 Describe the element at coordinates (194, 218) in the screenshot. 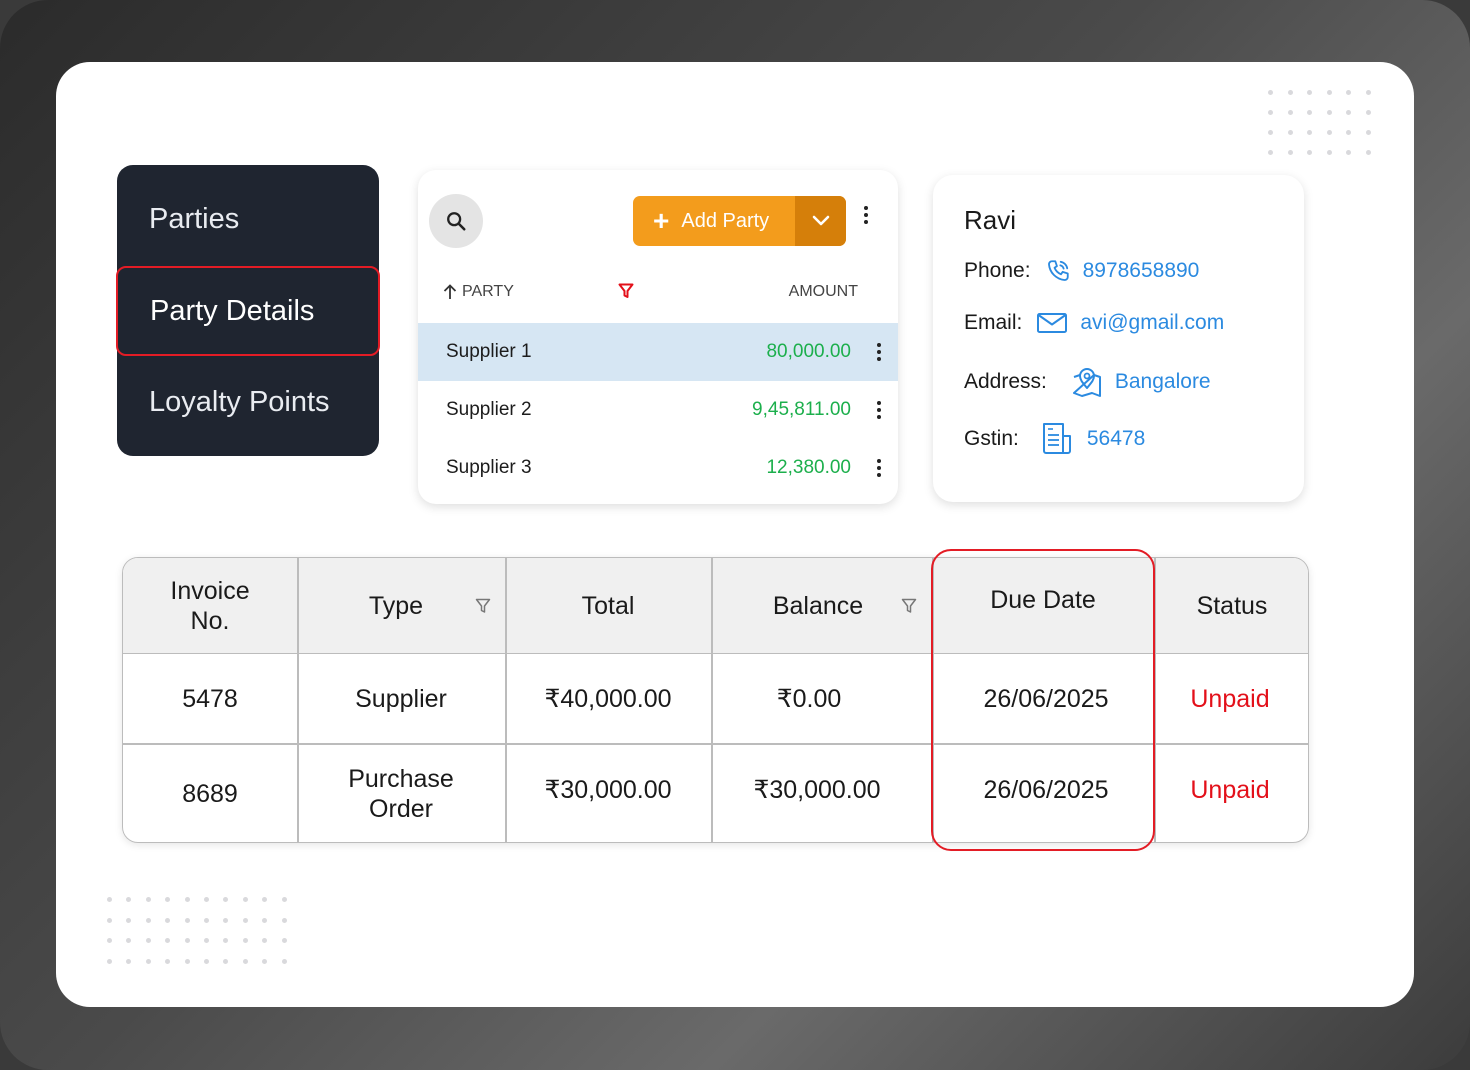

I see `sidebar-item-label: Parties` at that location.